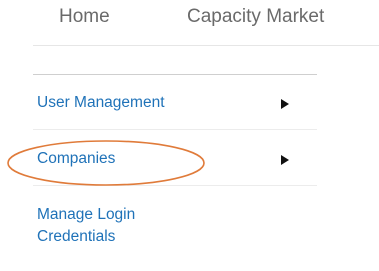 This screenshot has height=271, width=379. I want to click on submenu-item-companies: Companies, so click(175, 166).